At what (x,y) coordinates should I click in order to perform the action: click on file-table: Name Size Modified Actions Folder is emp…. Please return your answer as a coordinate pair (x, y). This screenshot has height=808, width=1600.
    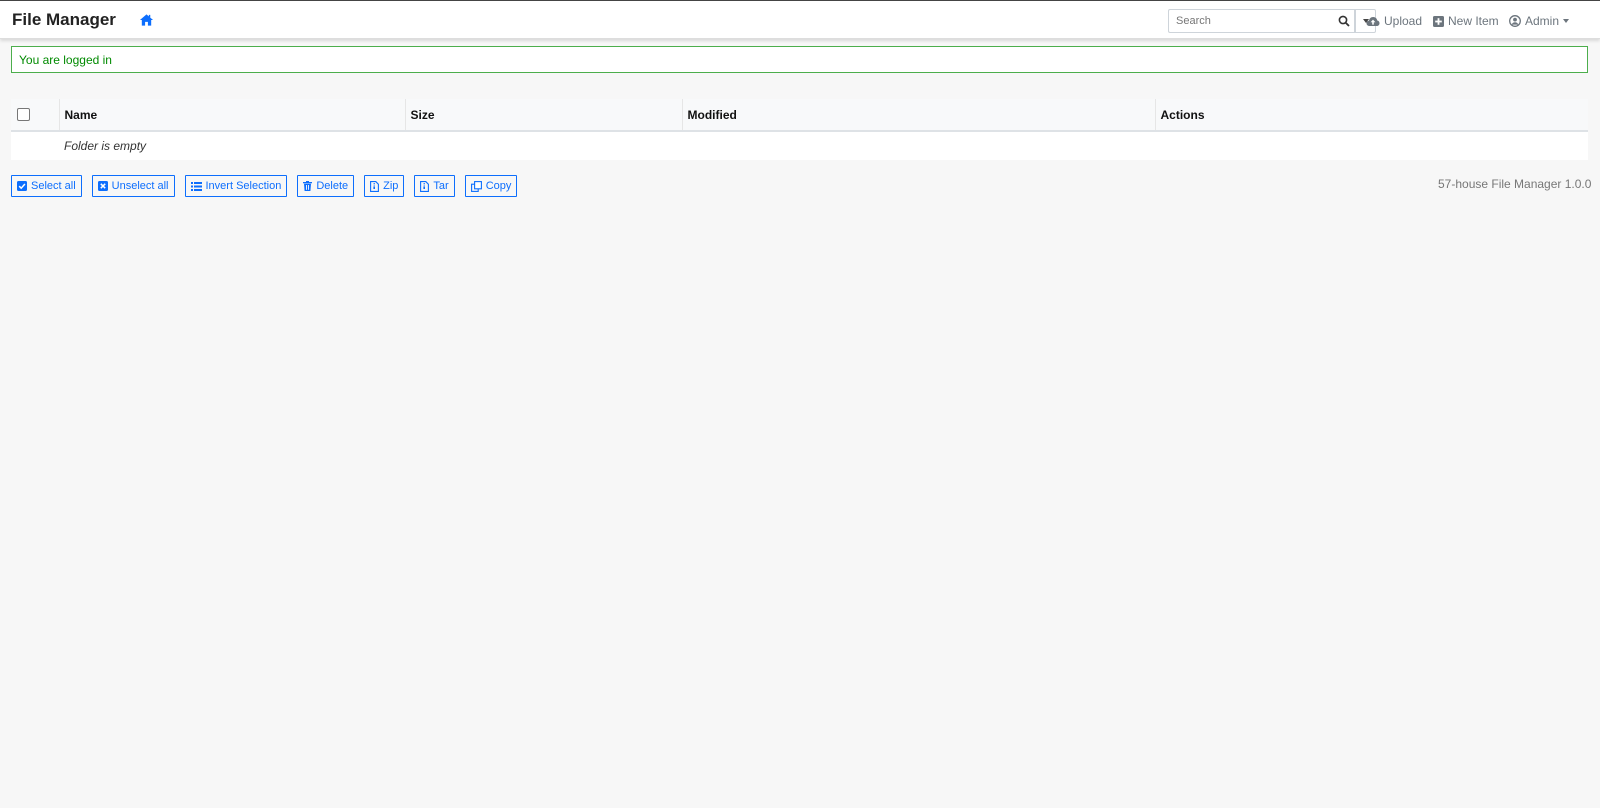
    Looking at the image, I should click on (799, 129).